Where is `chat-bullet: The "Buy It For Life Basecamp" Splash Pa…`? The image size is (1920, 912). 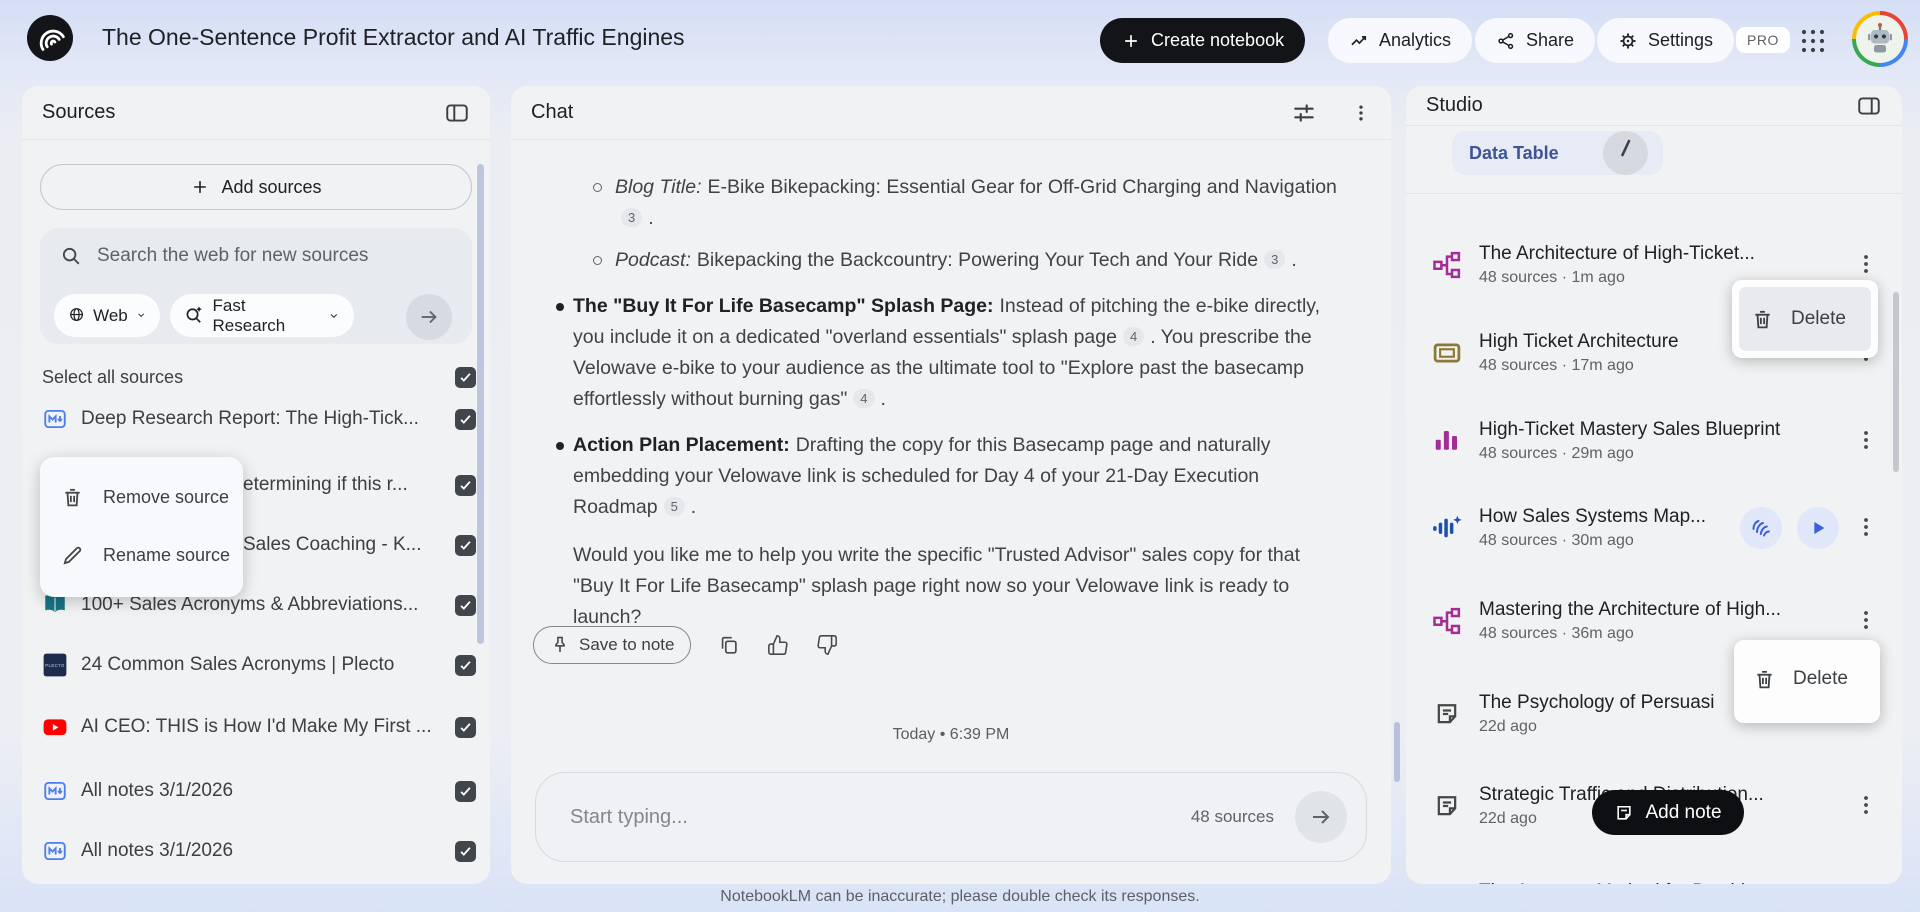 chat-bullet: The "Buy It For Life Basecamp" Splash Pa… is located at coordinates (950, 353).